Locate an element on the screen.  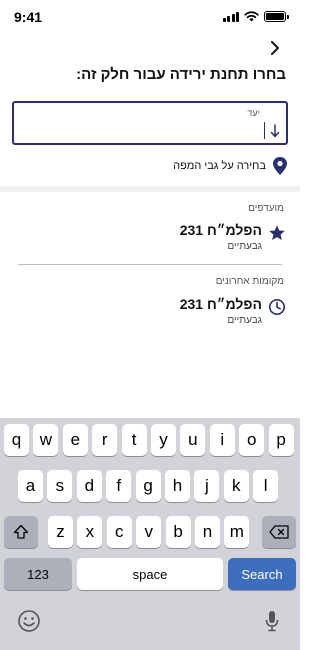
key-a: a is located at coordinates (30, 486).